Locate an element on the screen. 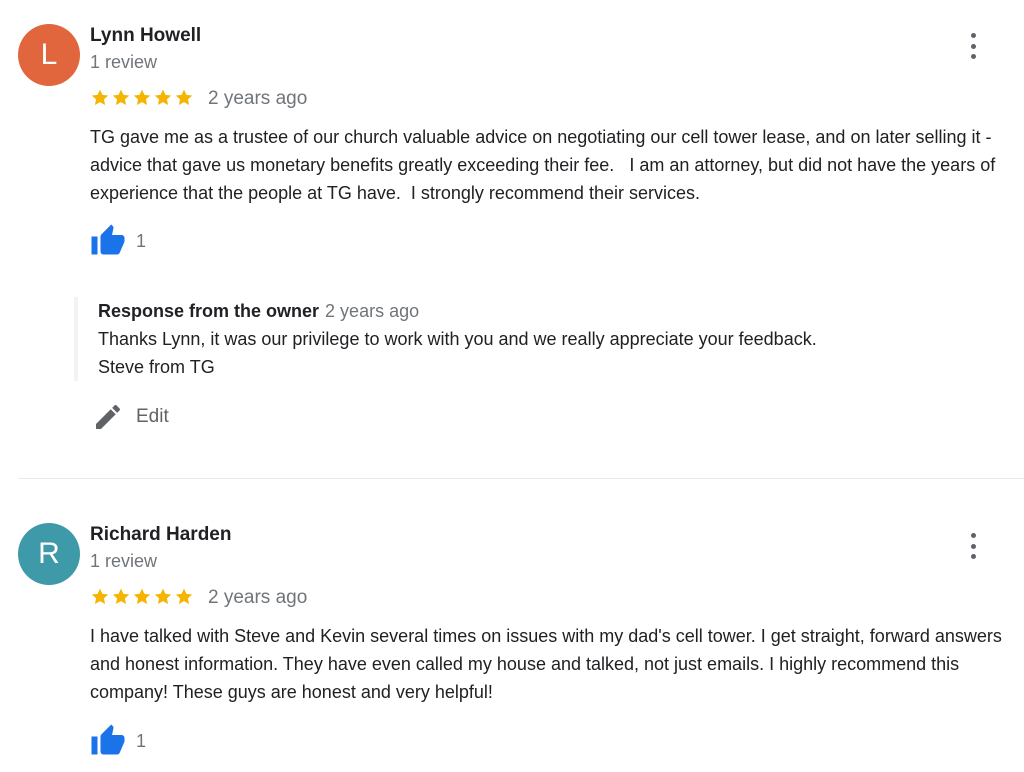  divider is located at coordinates (521, 478).